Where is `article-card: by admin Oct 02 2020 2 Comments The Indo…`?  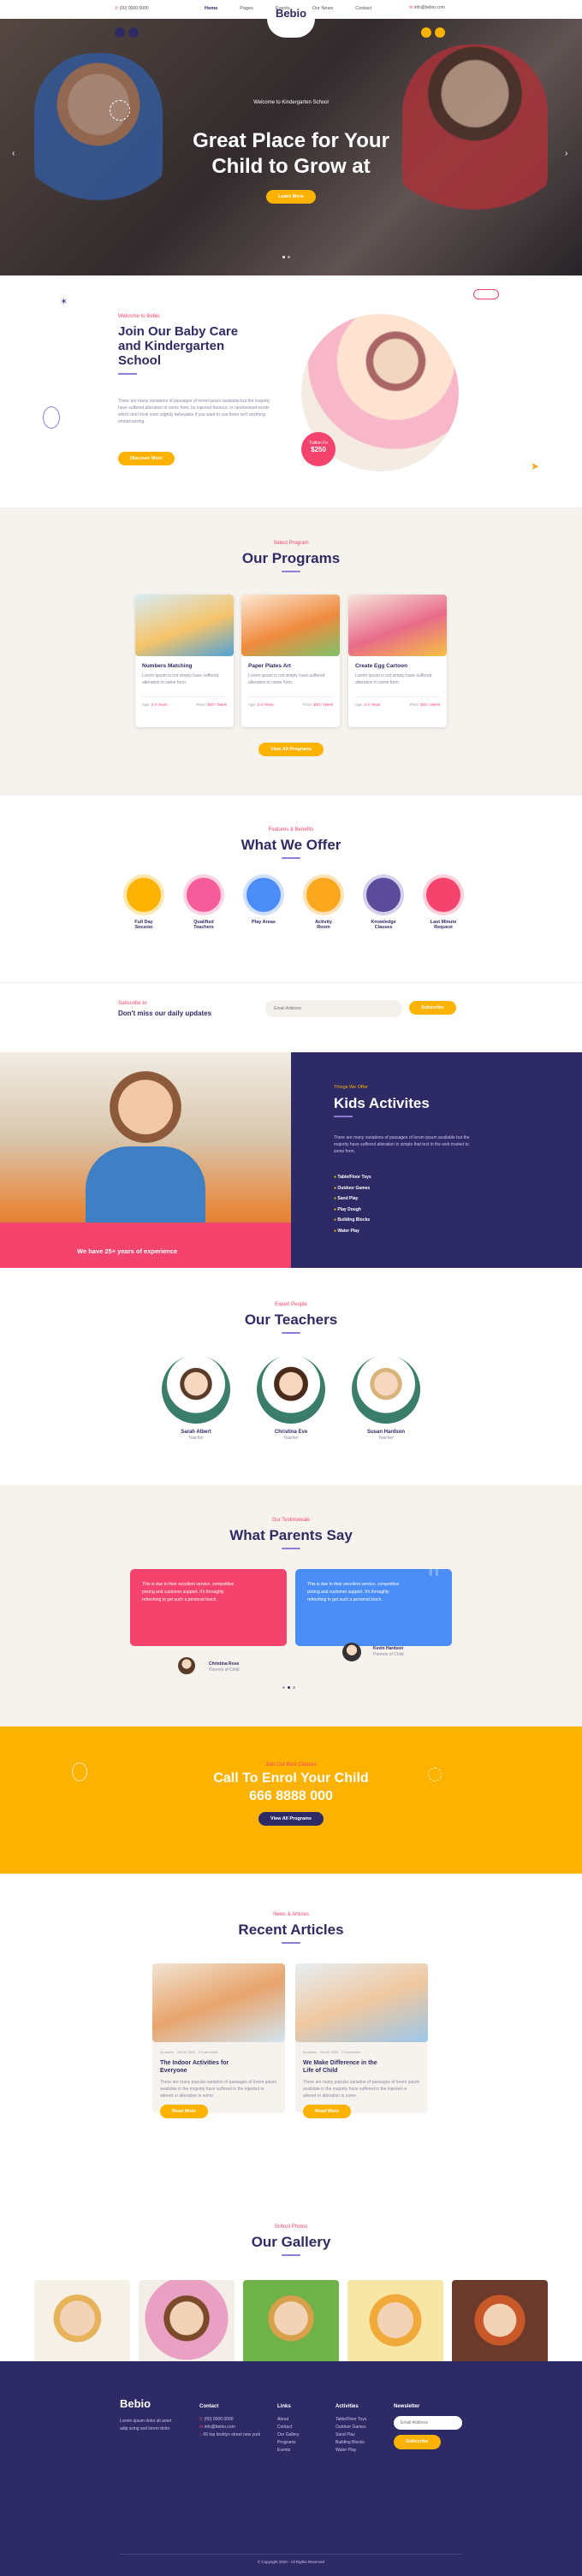 article-card: by admin Oct 02 2020 2 Comments The Indo… is located at coordinates (218, 2041).